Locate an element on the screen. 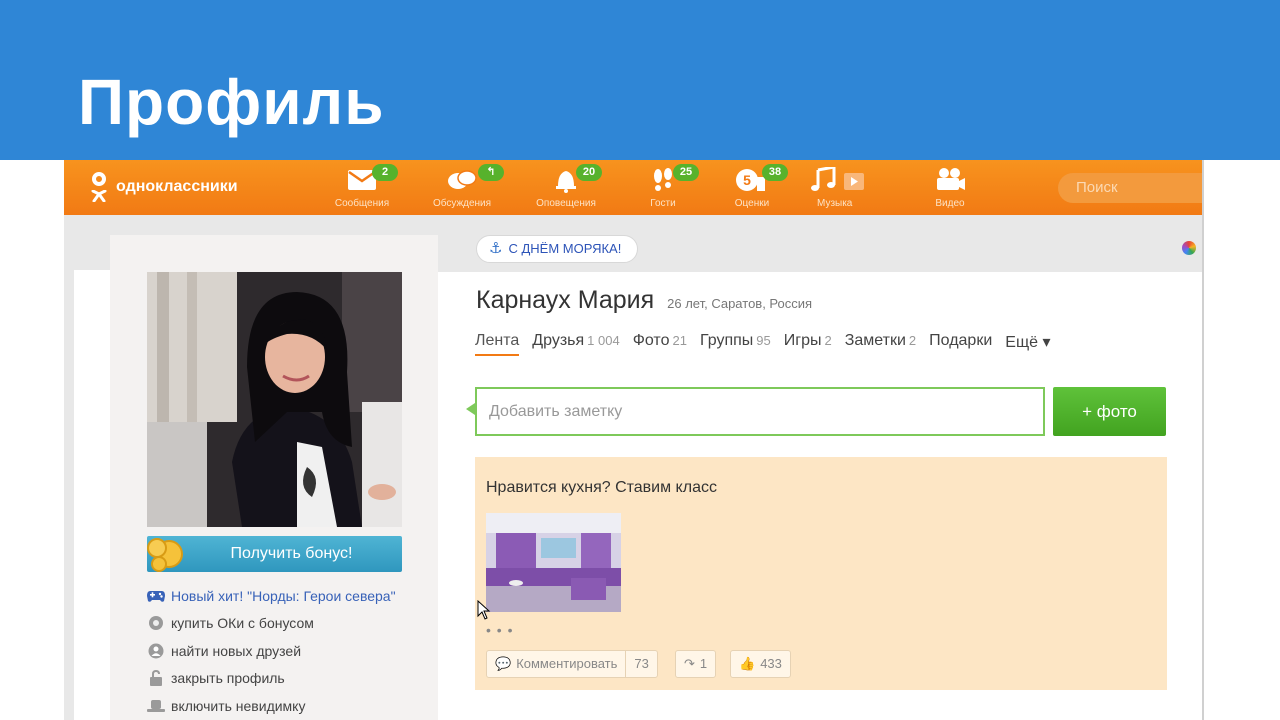 This screenshot has width=1280, height=720. person-icon is located at coordinates (156, 651).